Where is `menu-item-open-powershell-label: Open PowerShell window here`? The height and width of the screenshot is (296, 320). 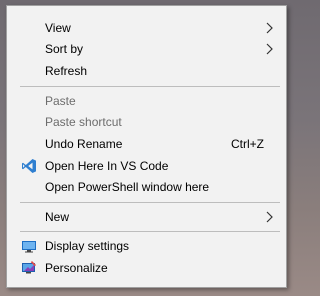 menu-item-open-powershell-label: Open PowerShell window here is located at coordinates (127, 187).